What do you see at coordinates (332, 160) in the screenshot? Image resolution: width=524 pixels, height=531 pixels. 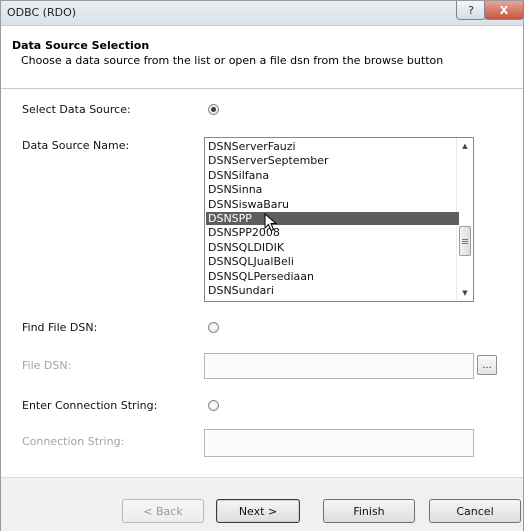 I see `data-source-item: DSNServerSeptember` at bounding box center [332, 160].